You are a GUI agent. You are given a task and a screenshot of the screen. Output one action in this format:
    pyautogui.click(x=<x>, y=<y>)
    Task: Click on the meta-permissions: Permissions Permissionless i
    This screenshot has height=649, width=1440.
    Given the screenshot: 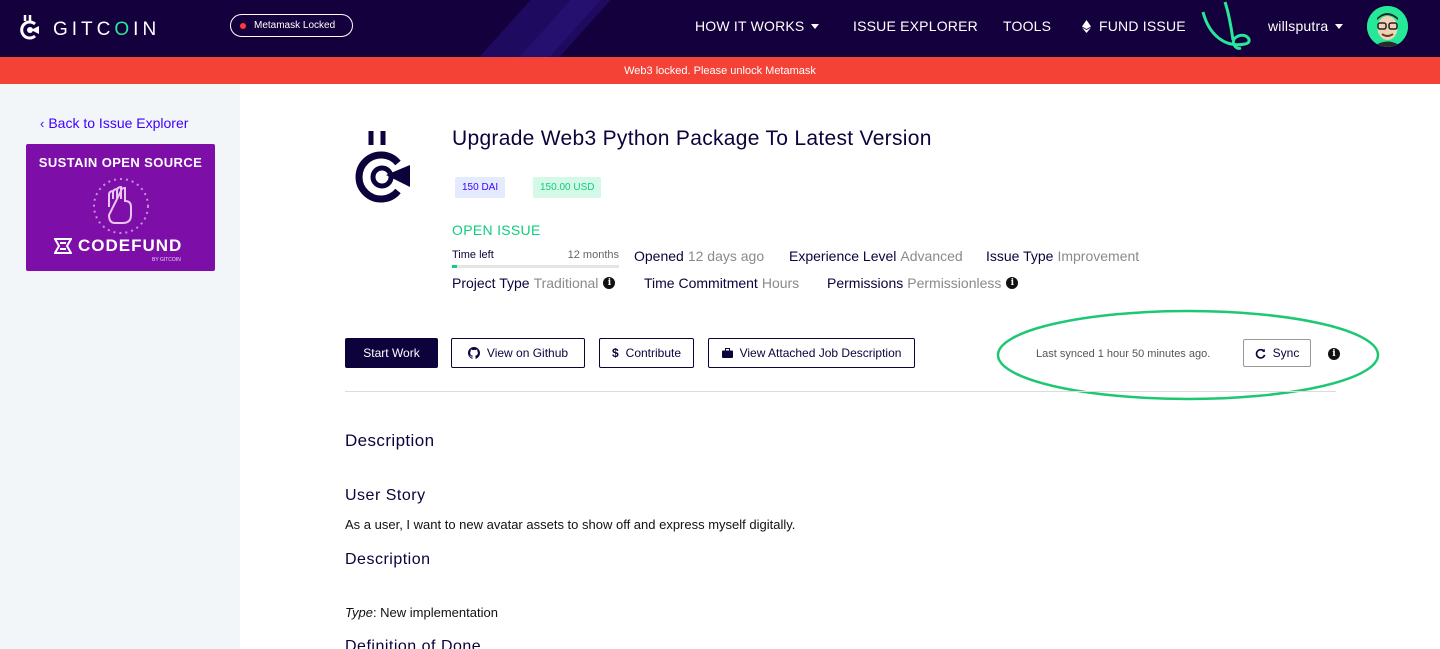 What is the action you would take?
    pyautogui.click(x=923, y=283)
    